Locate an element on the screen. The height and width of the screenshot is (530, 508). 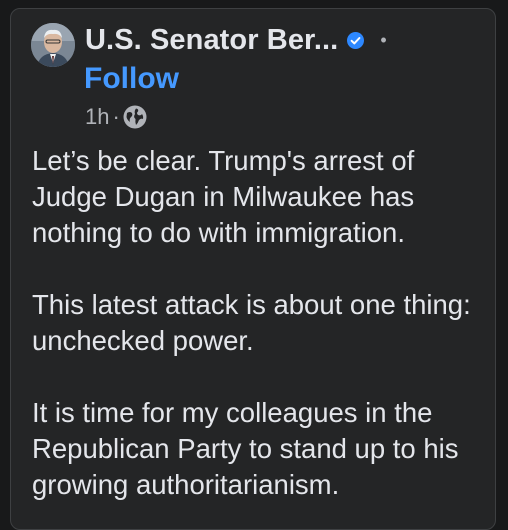
globe-icon is located at coordinates (135, 117).